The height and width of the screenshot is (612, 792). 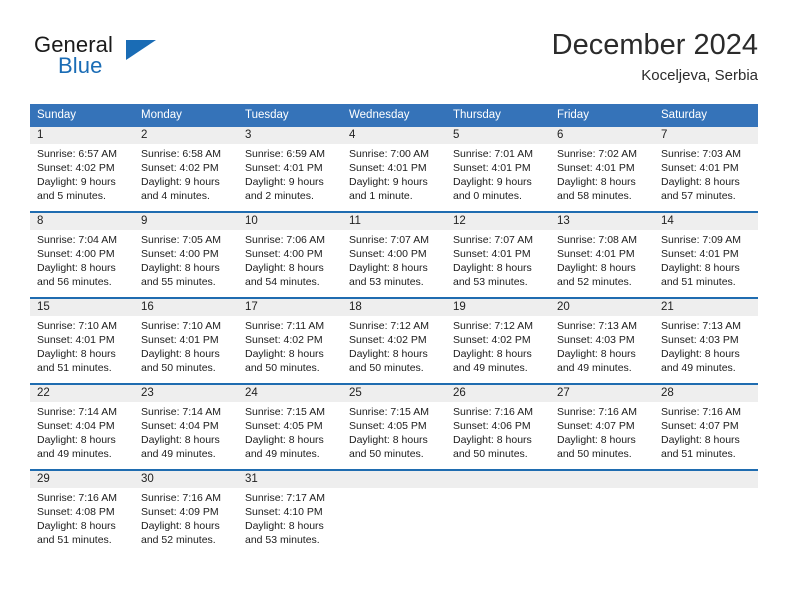 What do you see at coordinates (181, 326) in the screenshot?
I see `sunrise-text: Sunrise: 7:10 AM` at bounding box center [181, 326].